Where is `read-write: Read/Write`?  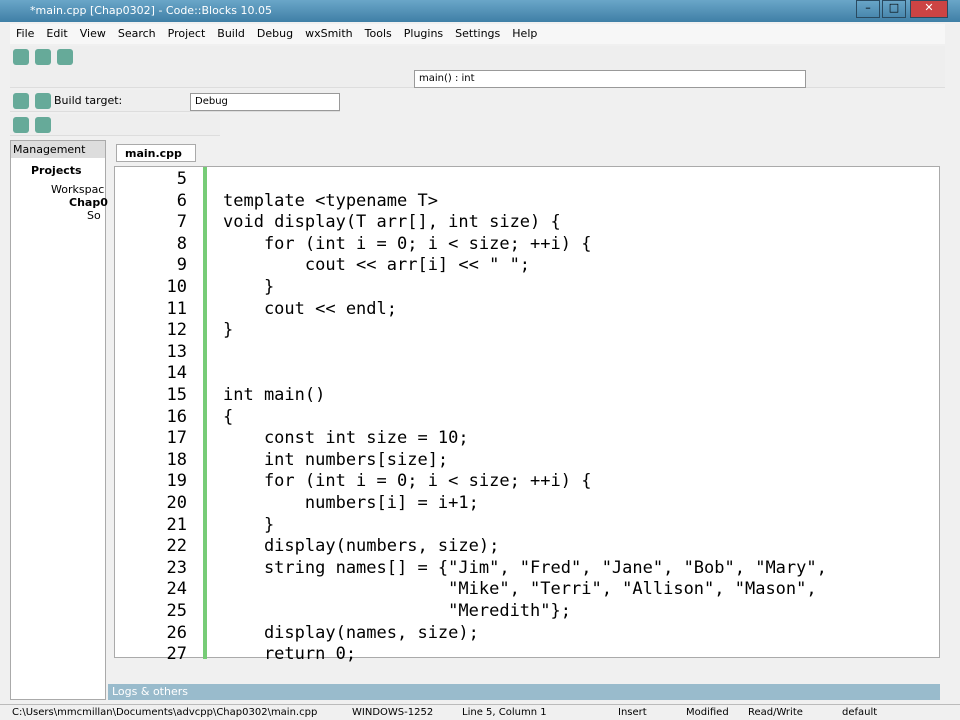 read-write: Read/Write is located at coordinates (775, 712).